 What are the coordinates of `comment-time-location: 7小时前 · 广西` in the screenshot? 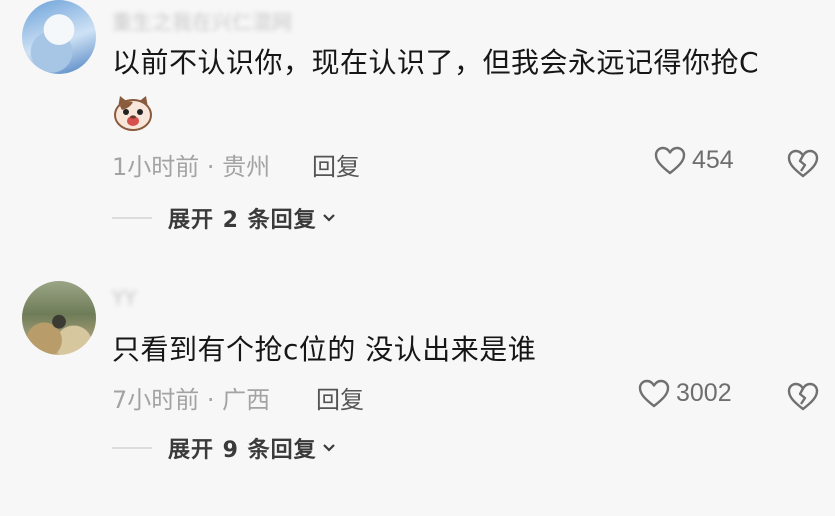 It's located at (191, 400).